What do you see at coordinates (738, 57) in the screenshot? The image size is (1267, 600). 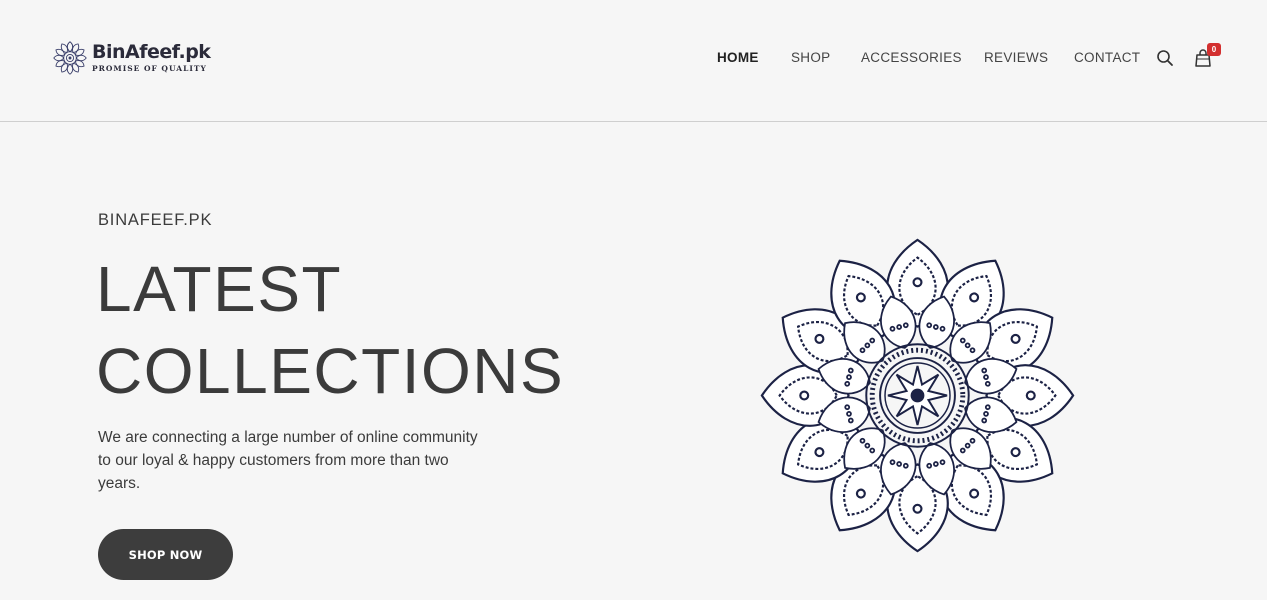 I see `nav-home: HOME` at bounding box center [738, 57].